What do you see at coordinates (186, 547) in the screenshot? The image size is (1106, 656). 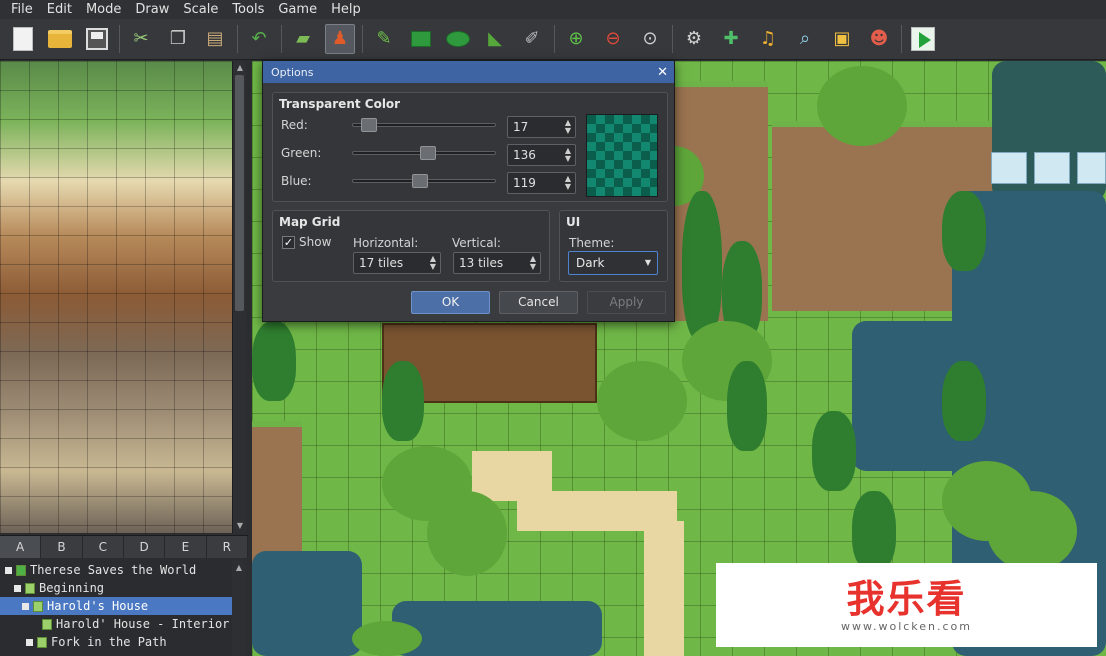 I see `tab-e: E` at bounding box center [186, 547].